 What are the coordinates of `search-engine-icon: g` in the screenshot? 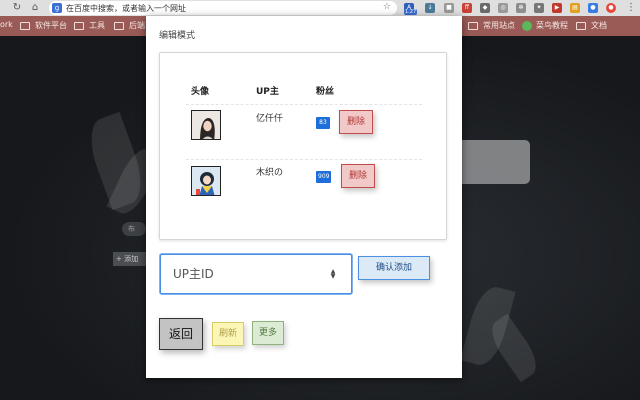 It's located at (57, 8).